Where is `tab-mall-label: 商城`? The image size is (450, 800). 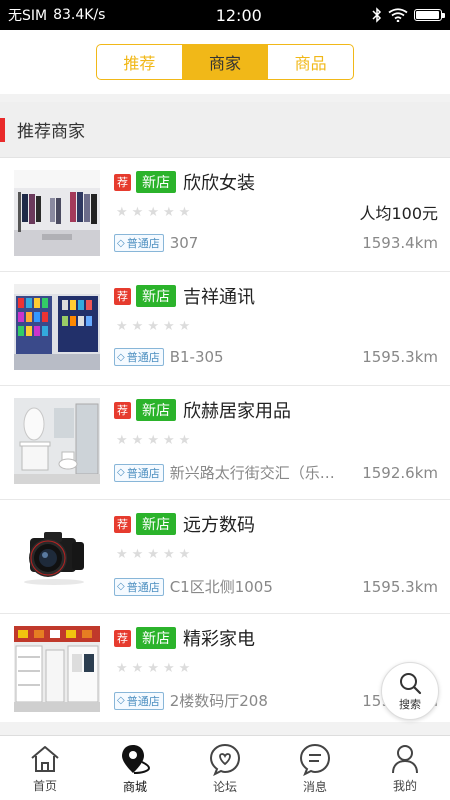 tab-mall-label: 商城 is located at coordinates (134, 786).